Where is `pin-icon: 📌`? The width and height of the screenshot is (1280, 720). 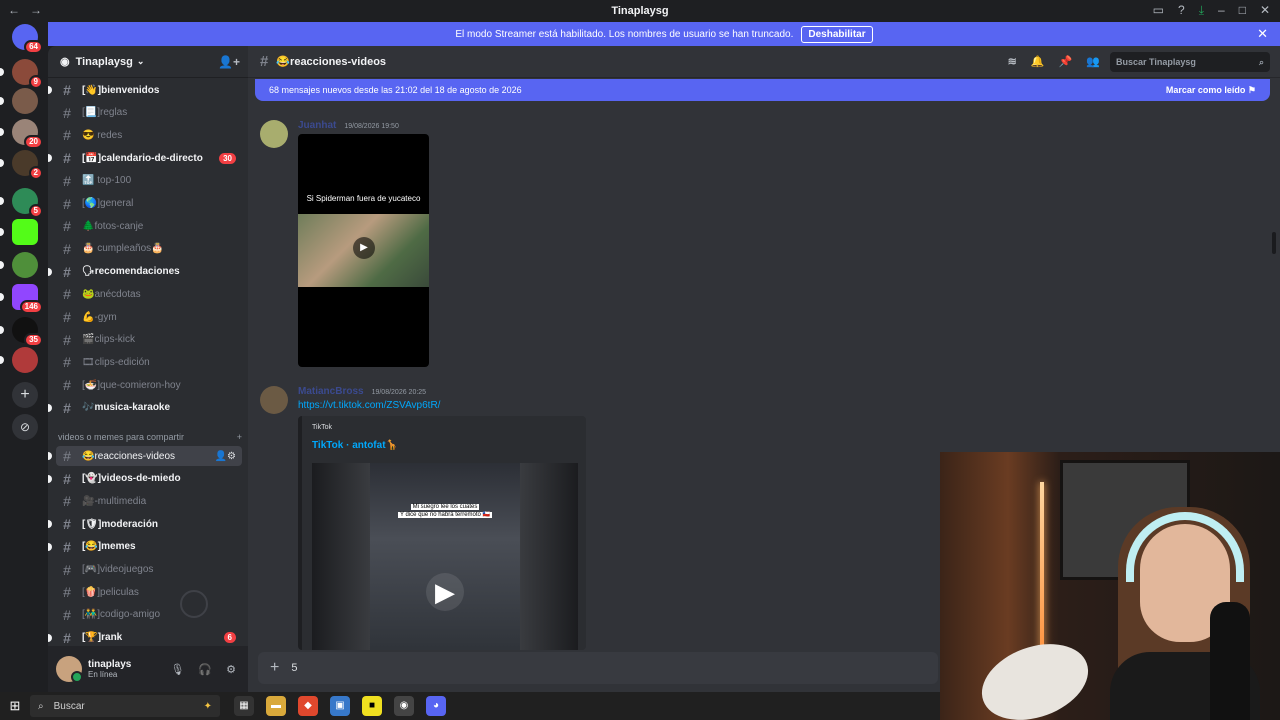 pin-icon: 📌 is located at coordinates (1066, 61).